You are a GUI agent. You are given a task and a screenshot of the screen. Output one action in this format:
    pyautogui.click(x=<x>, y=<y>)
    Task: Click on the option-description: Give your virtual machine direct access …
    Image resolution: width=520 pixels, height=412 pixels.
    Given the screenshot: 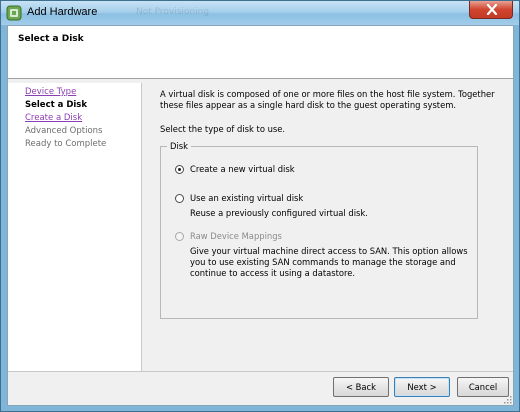 What is the action you would take?
    pyautogui.click(x=329, y=262)
    